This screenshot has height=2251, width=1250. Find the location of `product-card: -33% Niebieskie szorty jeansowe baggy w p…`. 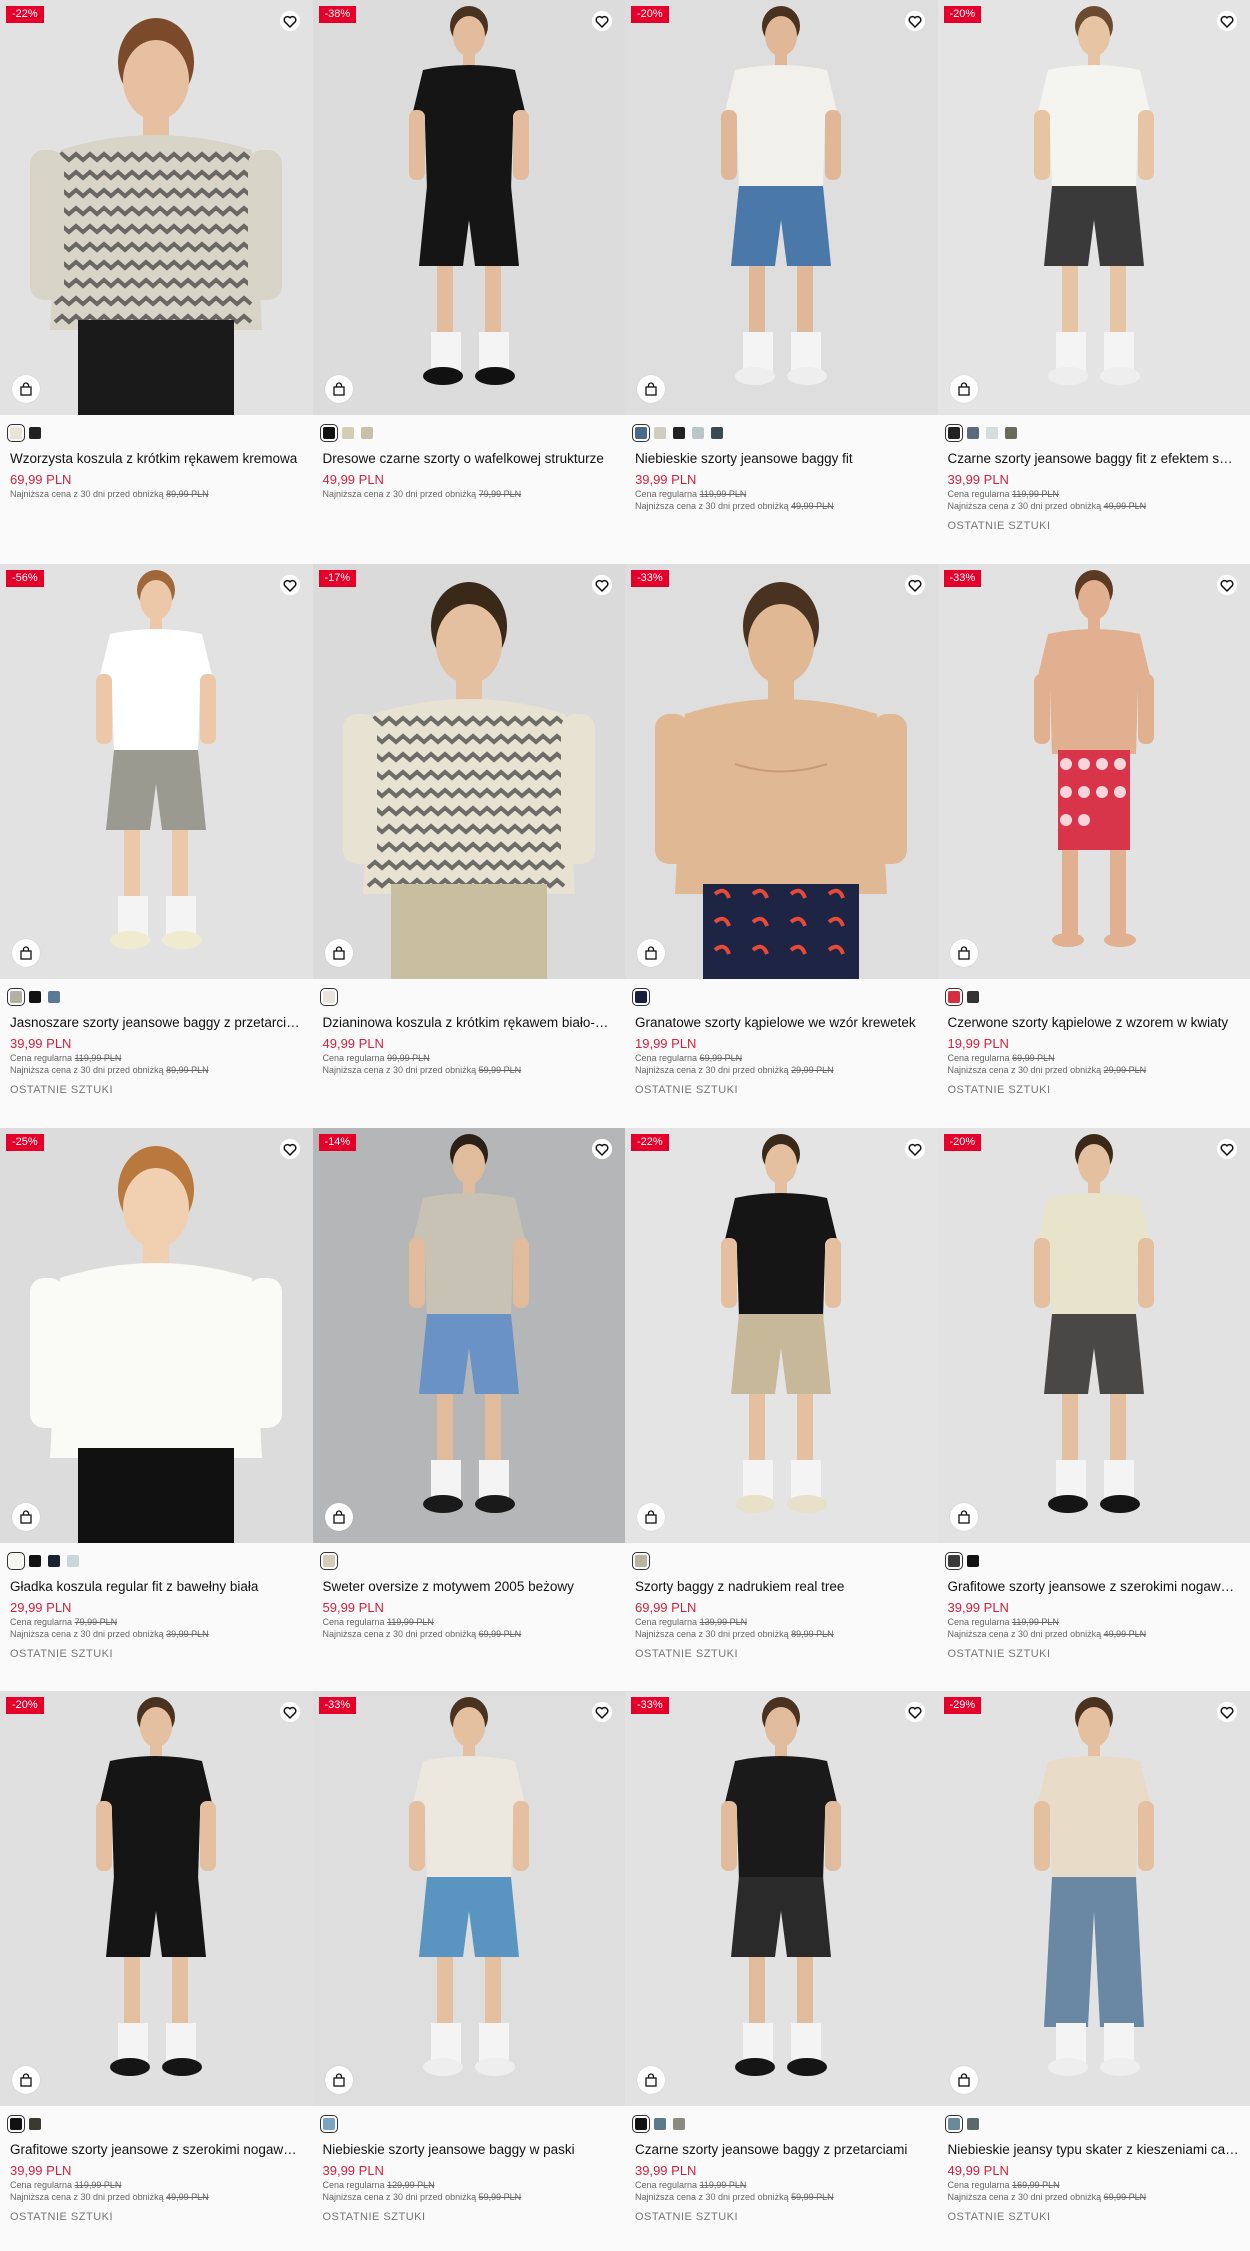

product-card: -33% Niebieskie szorty jeansowe baggy w p… is located at coordinates (468, 1971).